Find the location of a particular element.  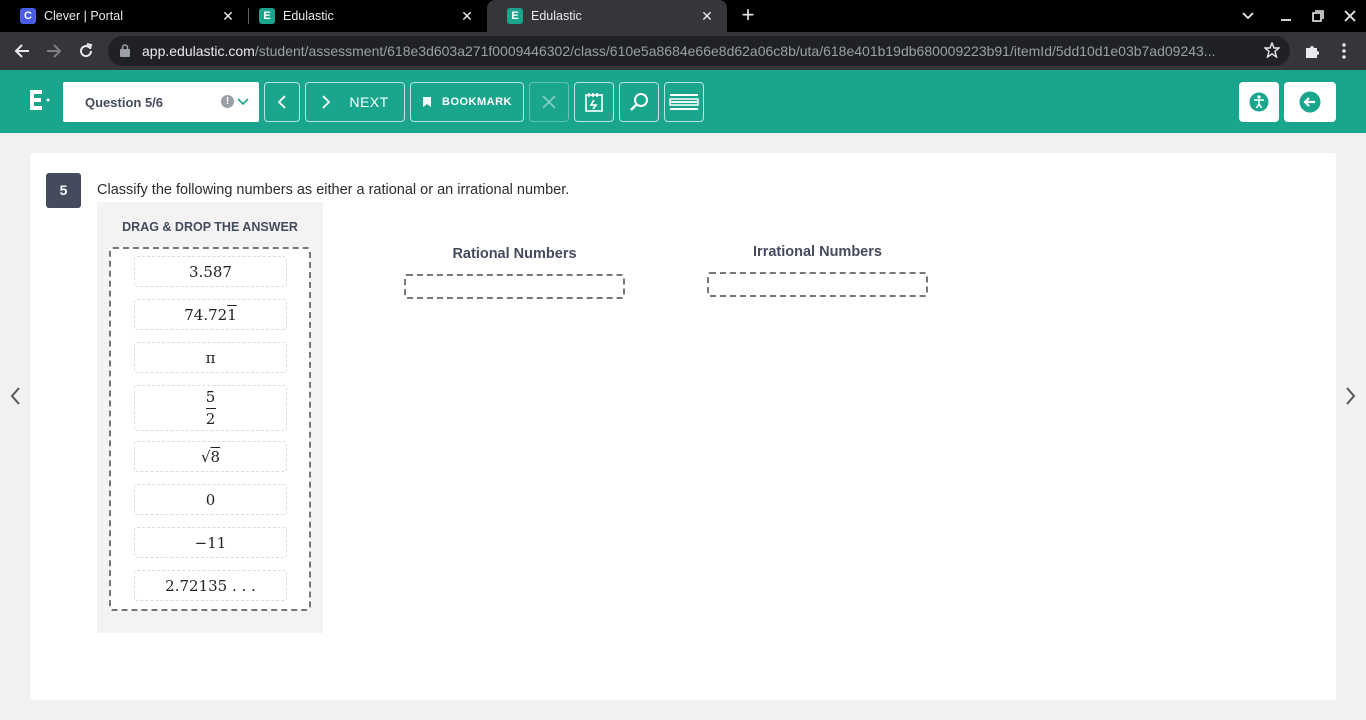

previous-button is located at coordinates (282, 102).